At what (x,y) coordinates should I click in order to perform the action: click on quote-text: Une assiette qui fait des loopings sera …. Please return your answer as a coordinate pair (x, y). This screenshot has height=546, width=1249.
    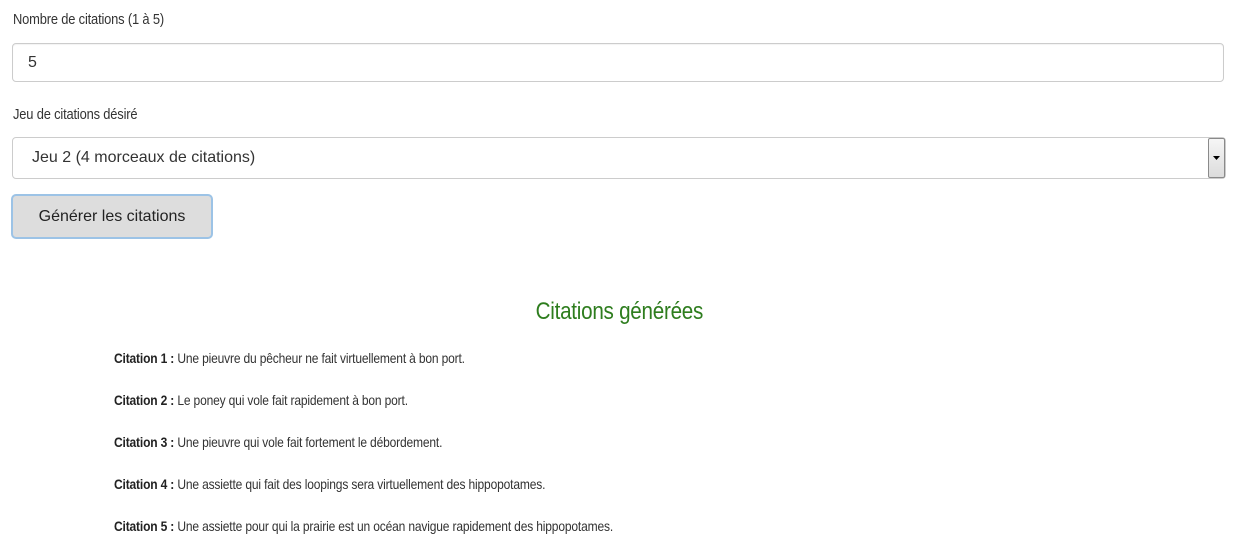
    Looking at the image, I should click on (360, 484).